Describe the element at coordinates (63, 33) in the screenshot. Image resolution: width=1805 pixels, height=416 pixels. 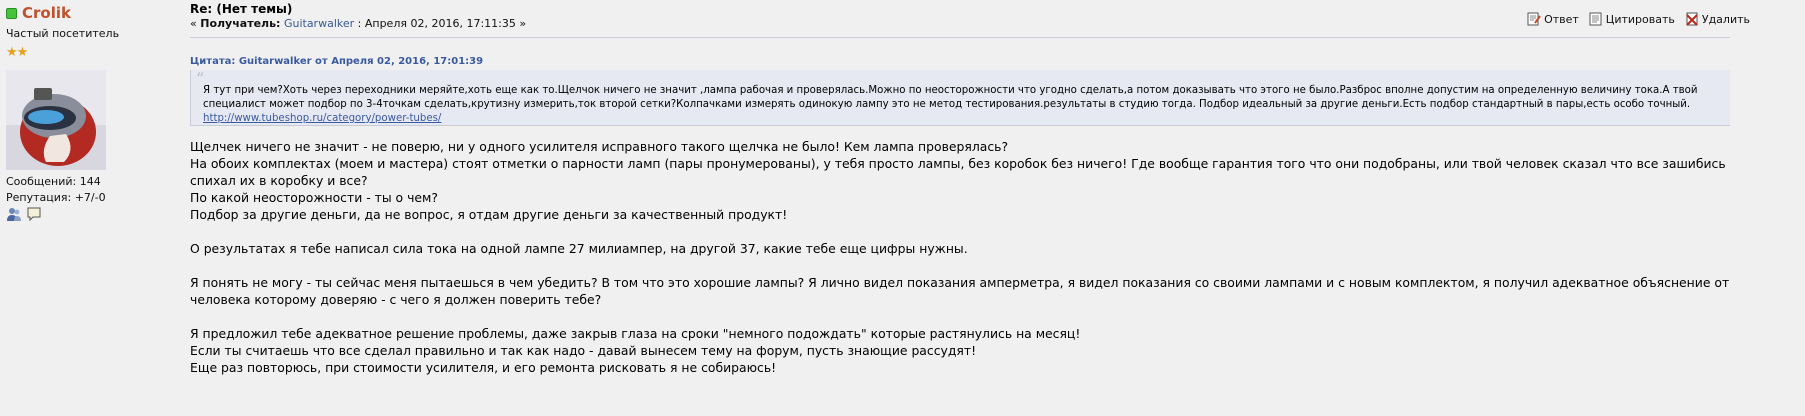
I see `poster-rank: Частый посетитель` at that location.